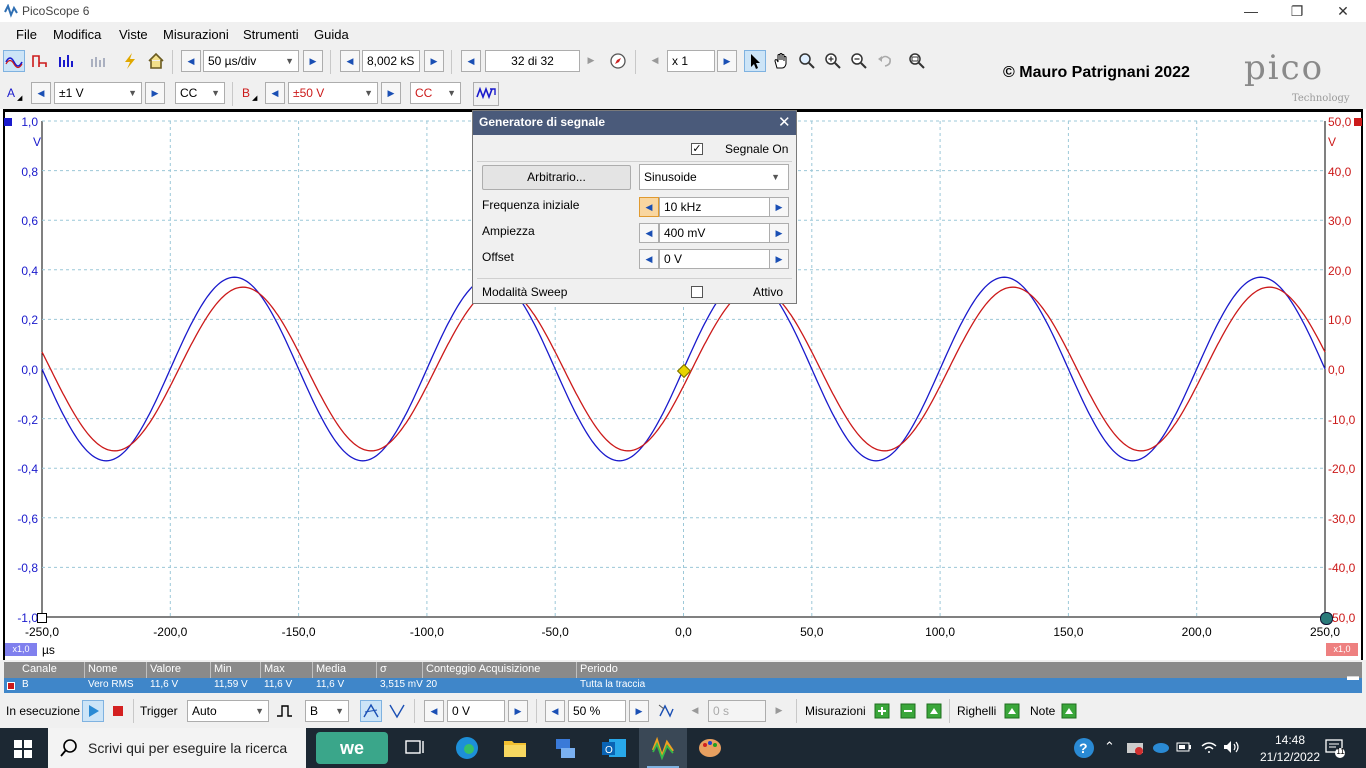  Describe the element at coordinates (41, 93) in the screenshot. I see `channel-a-range-decrease: ◀` at that location.